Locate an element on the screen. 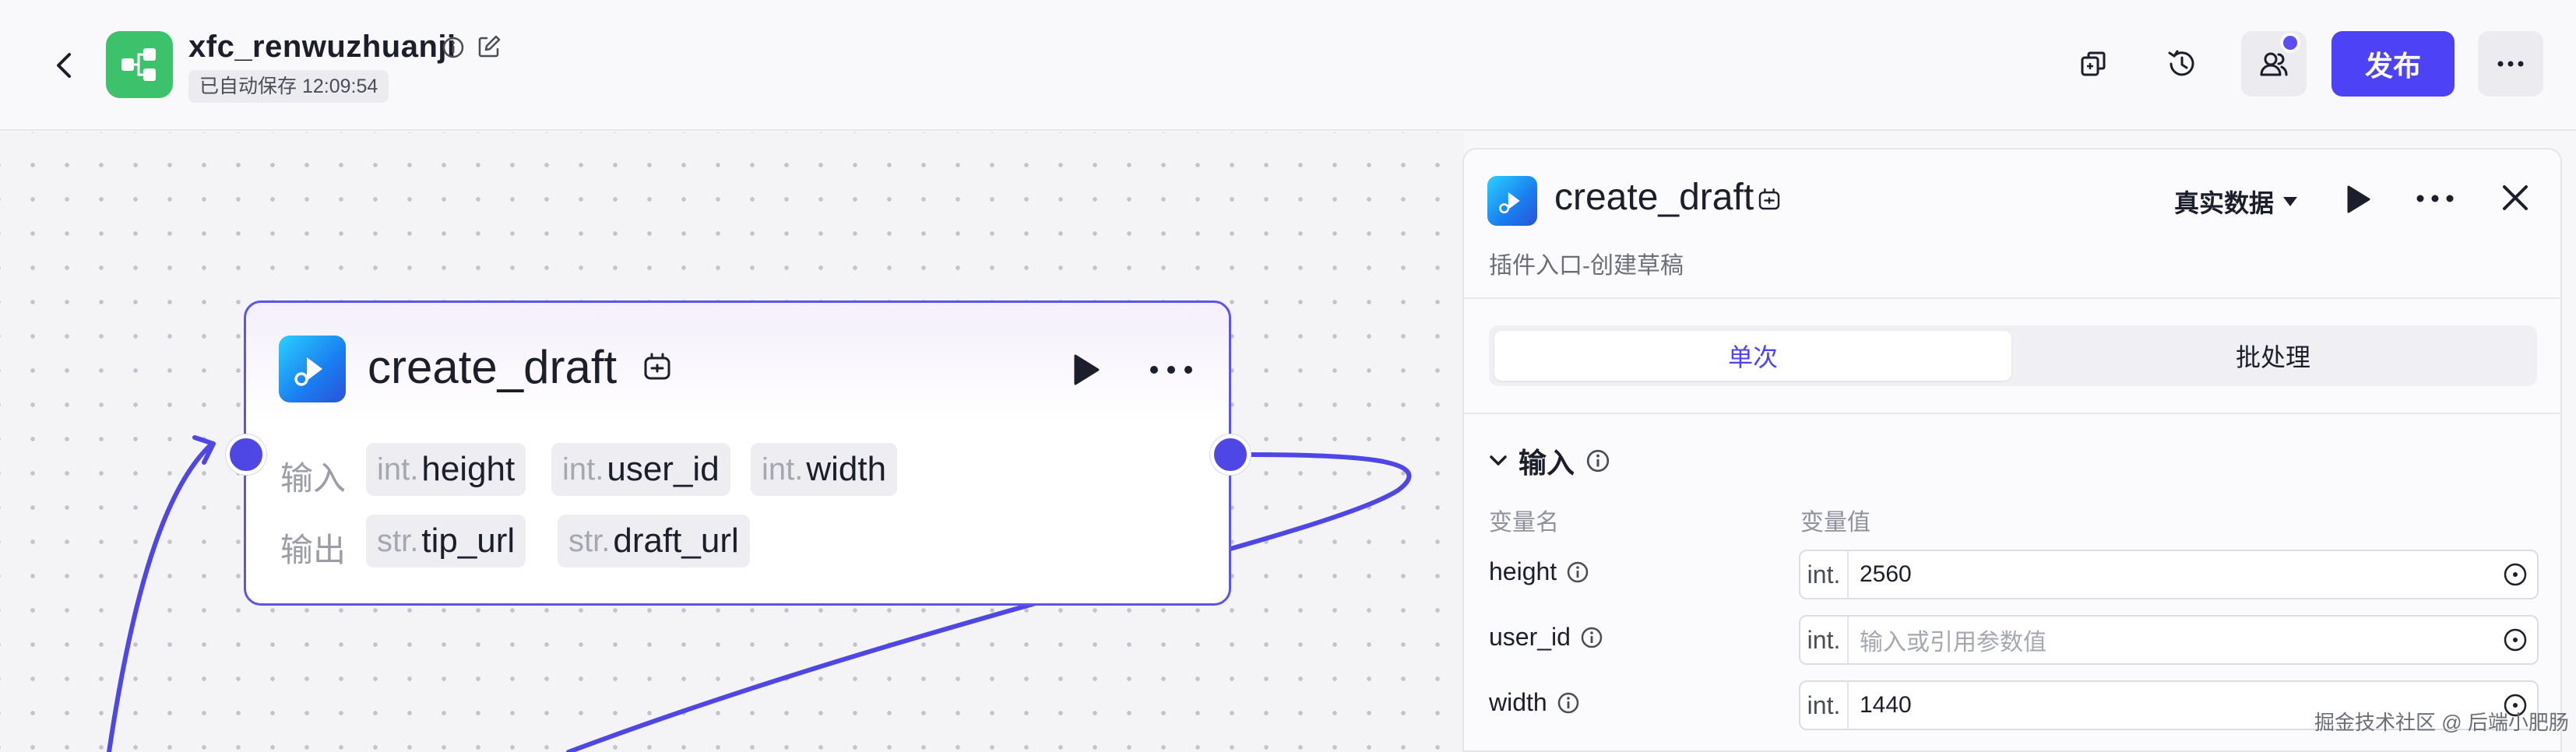  column-header-value: 变量值 is located at coordinates (1835, 523).